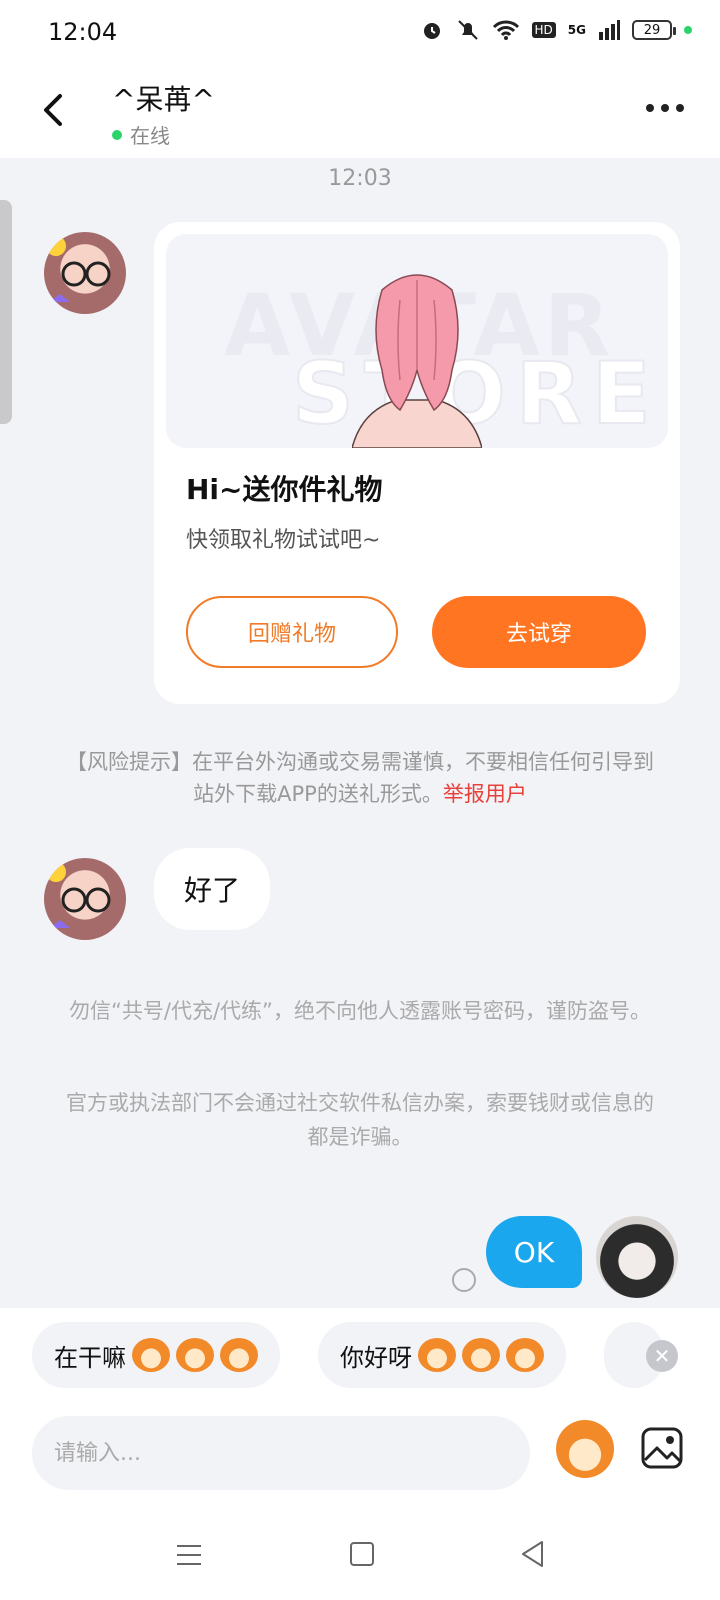  What do you see at coordinates (534, 1252) in the screenshot?
I see `sent-message-bubble: OK` at bounding box center [534, 1252].